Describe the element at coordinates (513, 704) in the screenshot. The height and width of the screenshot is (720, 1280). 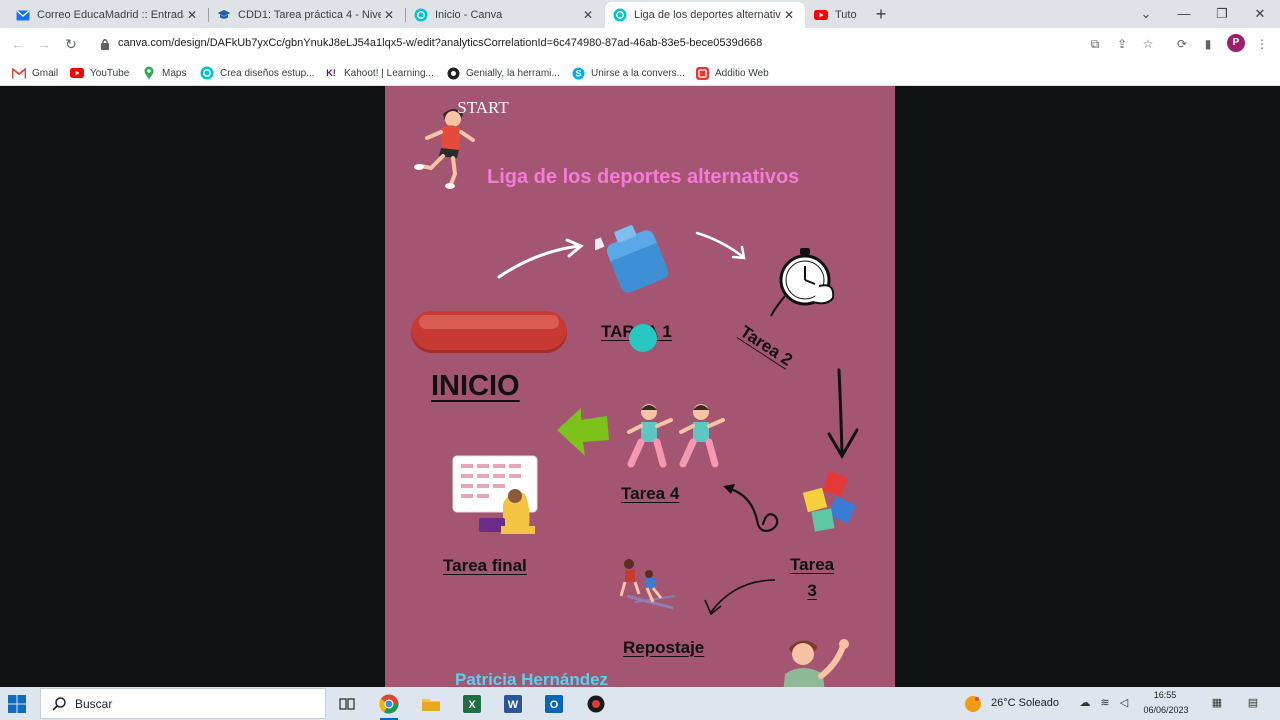
I see `word-icon: W` at that location.